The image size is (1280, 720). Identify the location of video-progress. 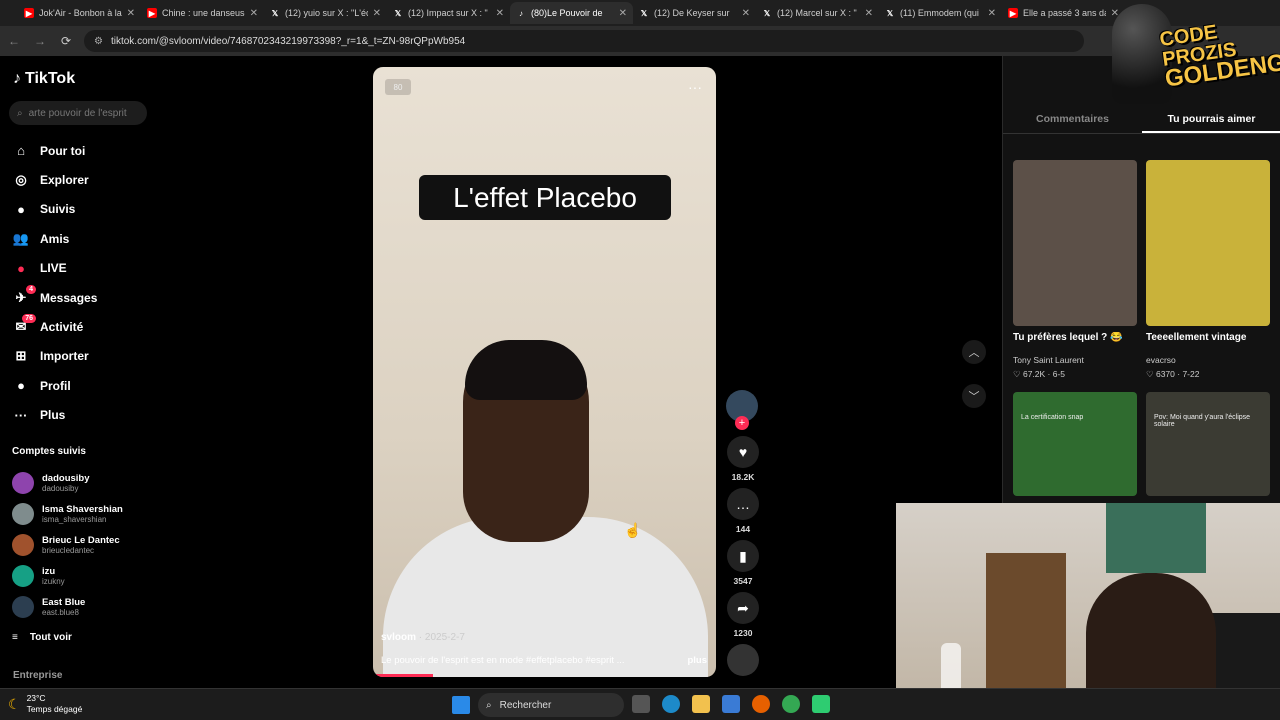
(403, 675).